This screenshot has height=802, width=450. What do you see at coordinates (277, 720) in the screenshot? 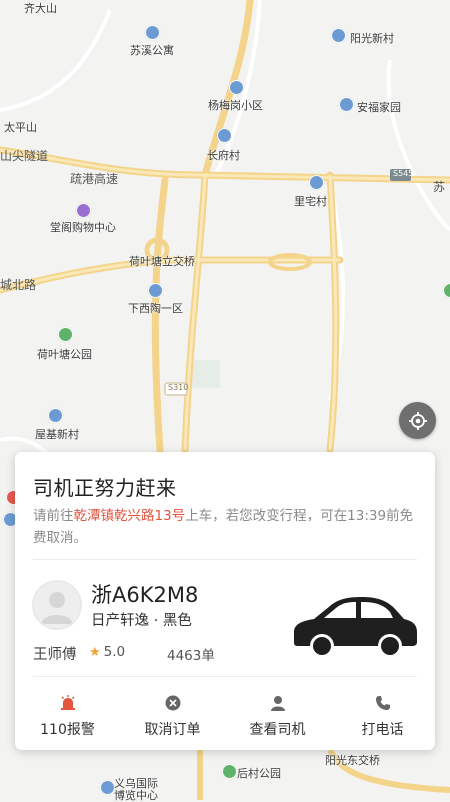
I see `view-driver-button: 查看司机` at bounding box center [277, 720].